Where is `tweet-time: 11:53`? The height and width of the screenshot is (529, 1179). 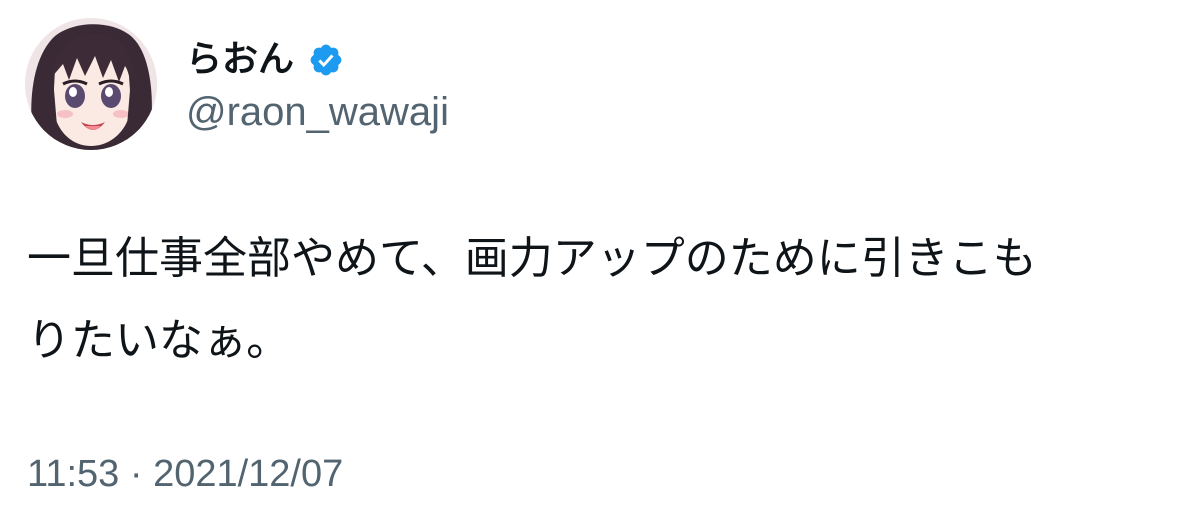
tweet-time: 11:53 is located at coordinates (73, 474).